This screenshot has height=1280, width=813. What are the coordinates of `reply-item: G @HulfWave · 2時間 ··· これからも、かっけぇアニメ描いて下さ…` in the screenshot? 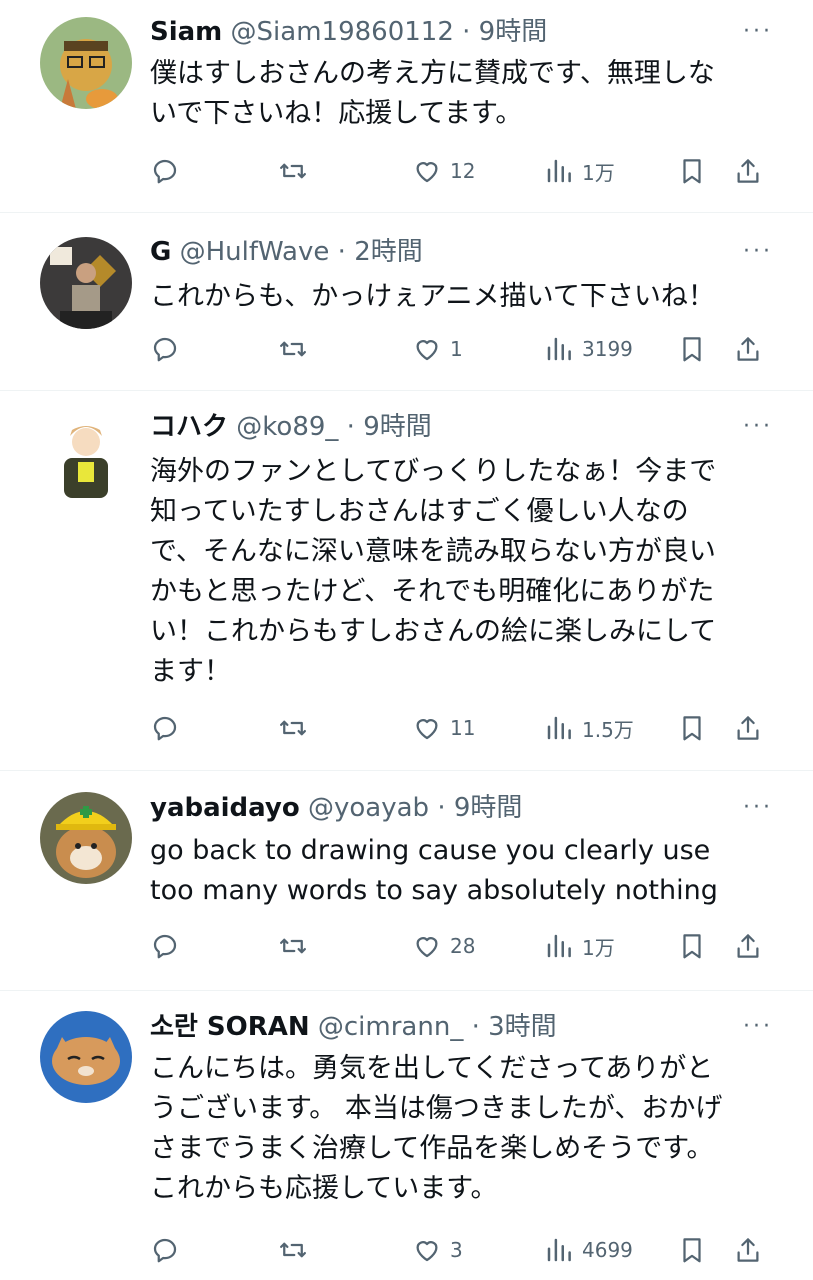 It's located at (406, 302).